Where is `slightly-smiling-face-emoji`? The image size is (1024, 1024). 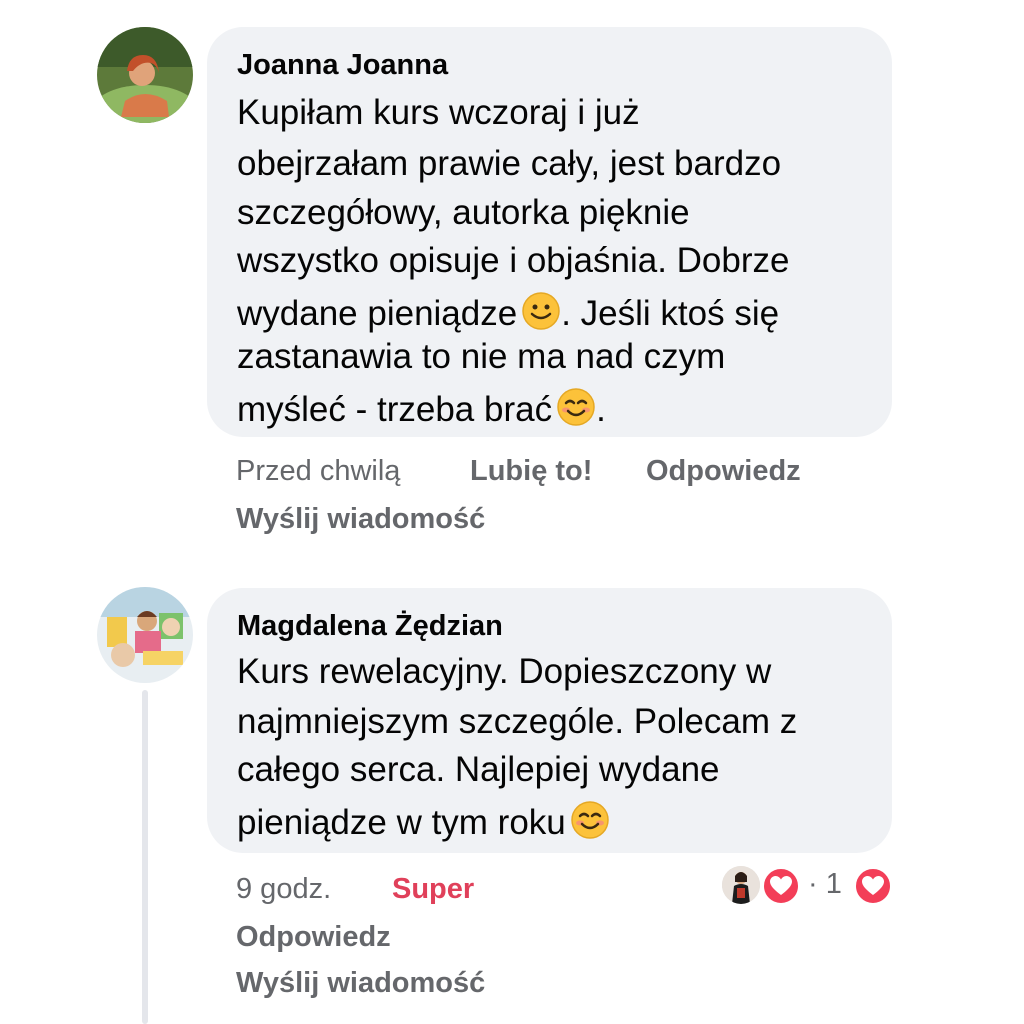 slightly-smiling-face-emoji is located at coordinates (541, 311).